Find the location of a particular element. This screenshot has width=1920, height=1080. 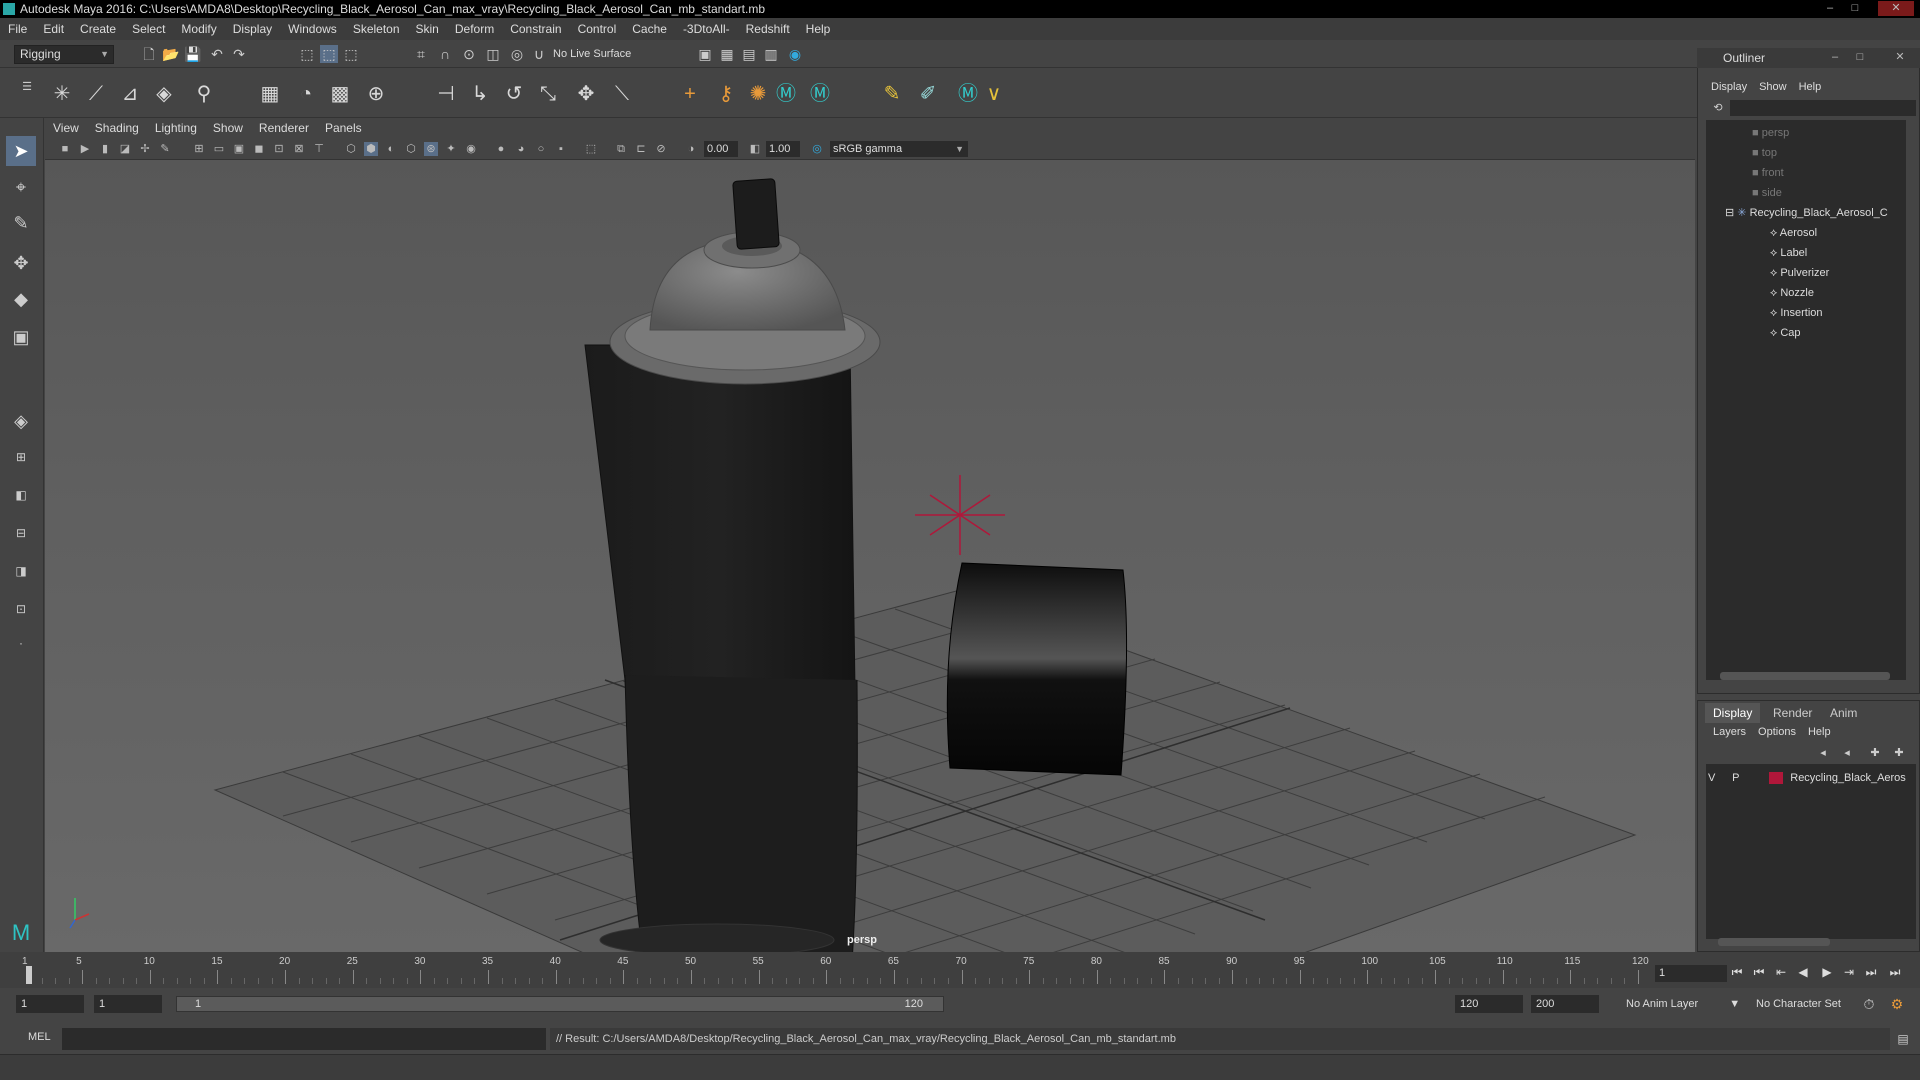

color-management-icon: ◎ is located at coordinates (817, 149).